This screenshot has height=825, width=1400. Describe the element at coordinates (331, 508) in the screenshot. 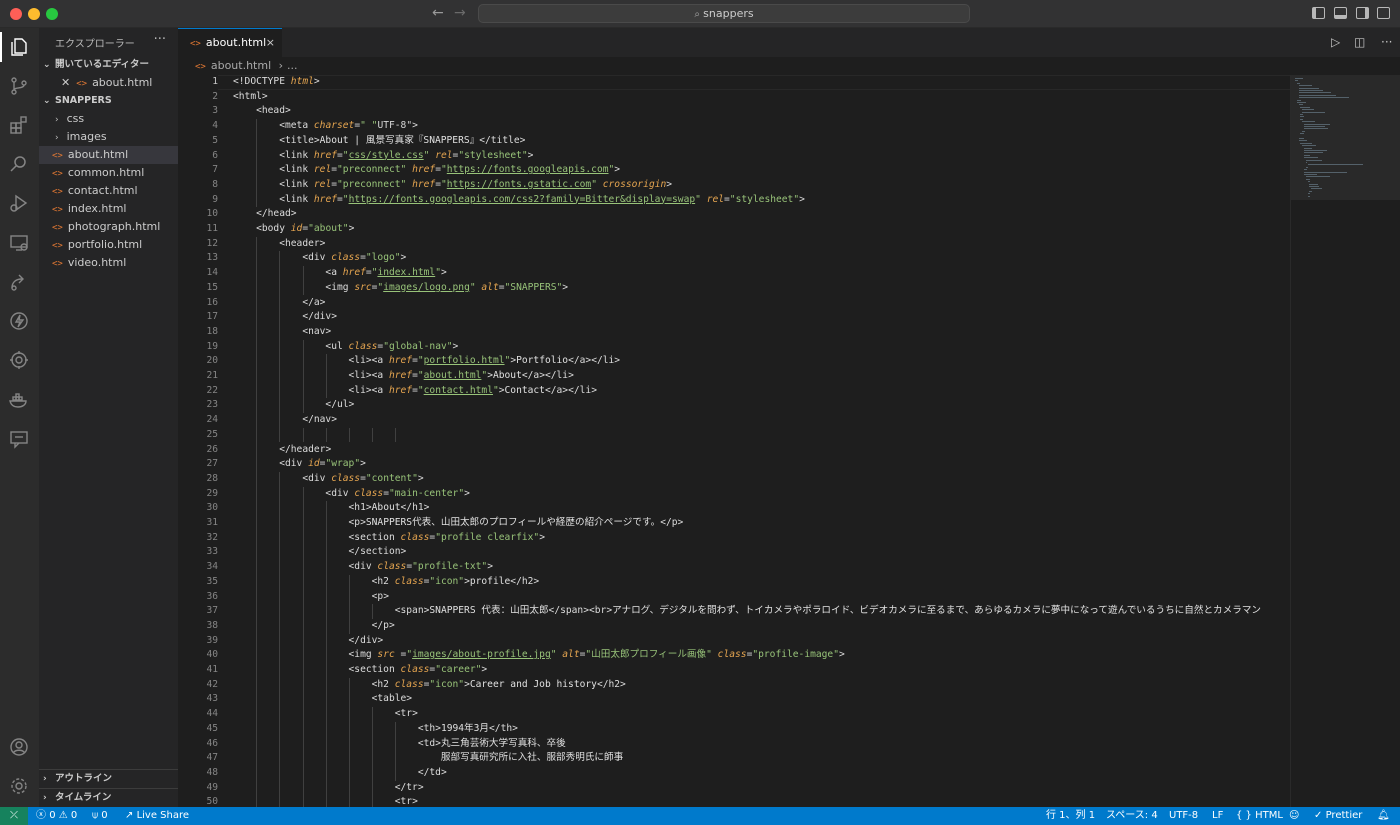

I see `code-line: <h1>About</h1>` at that location.